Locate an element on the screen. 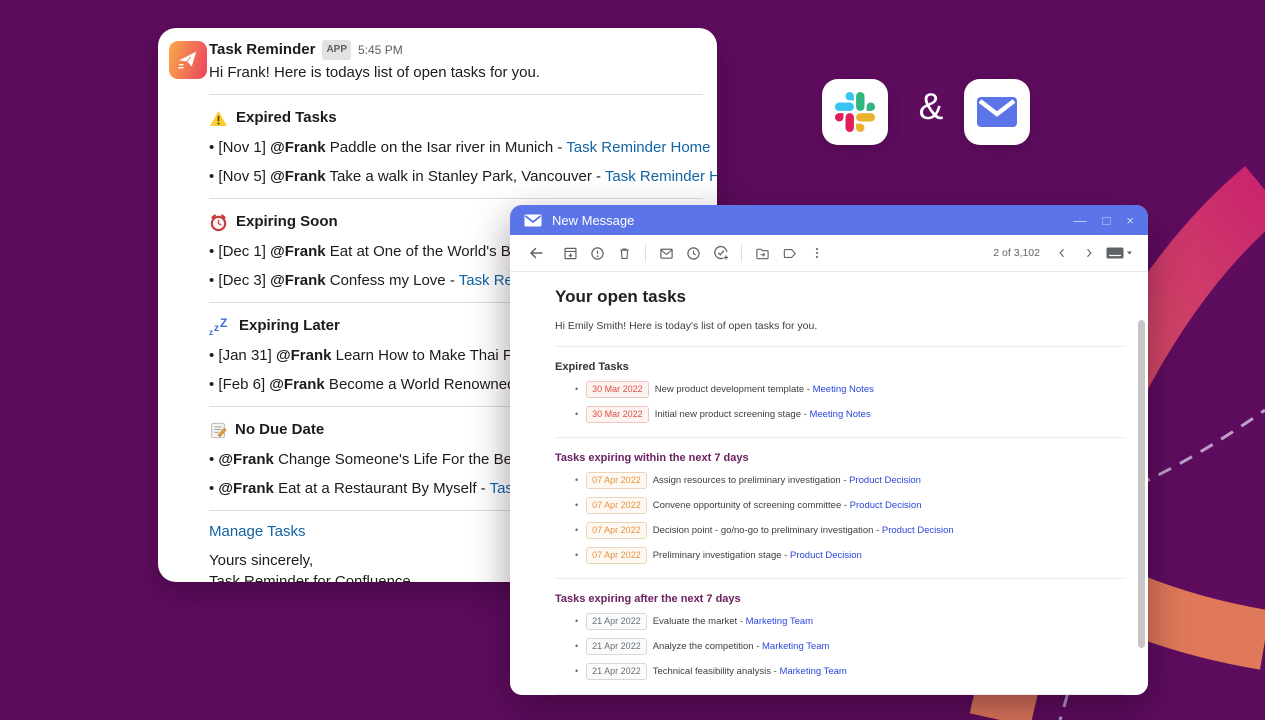 The width and height of the screenshot is (1265, 720). memo-icon is located at coordinates (219, 430).